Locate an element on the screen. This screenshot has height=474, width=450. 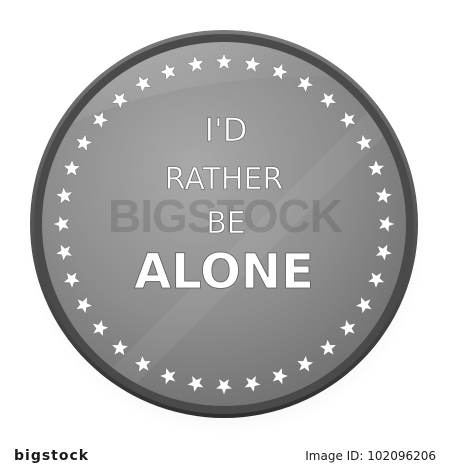
slogan-line-3: BE is located at coordinates (226, 223).